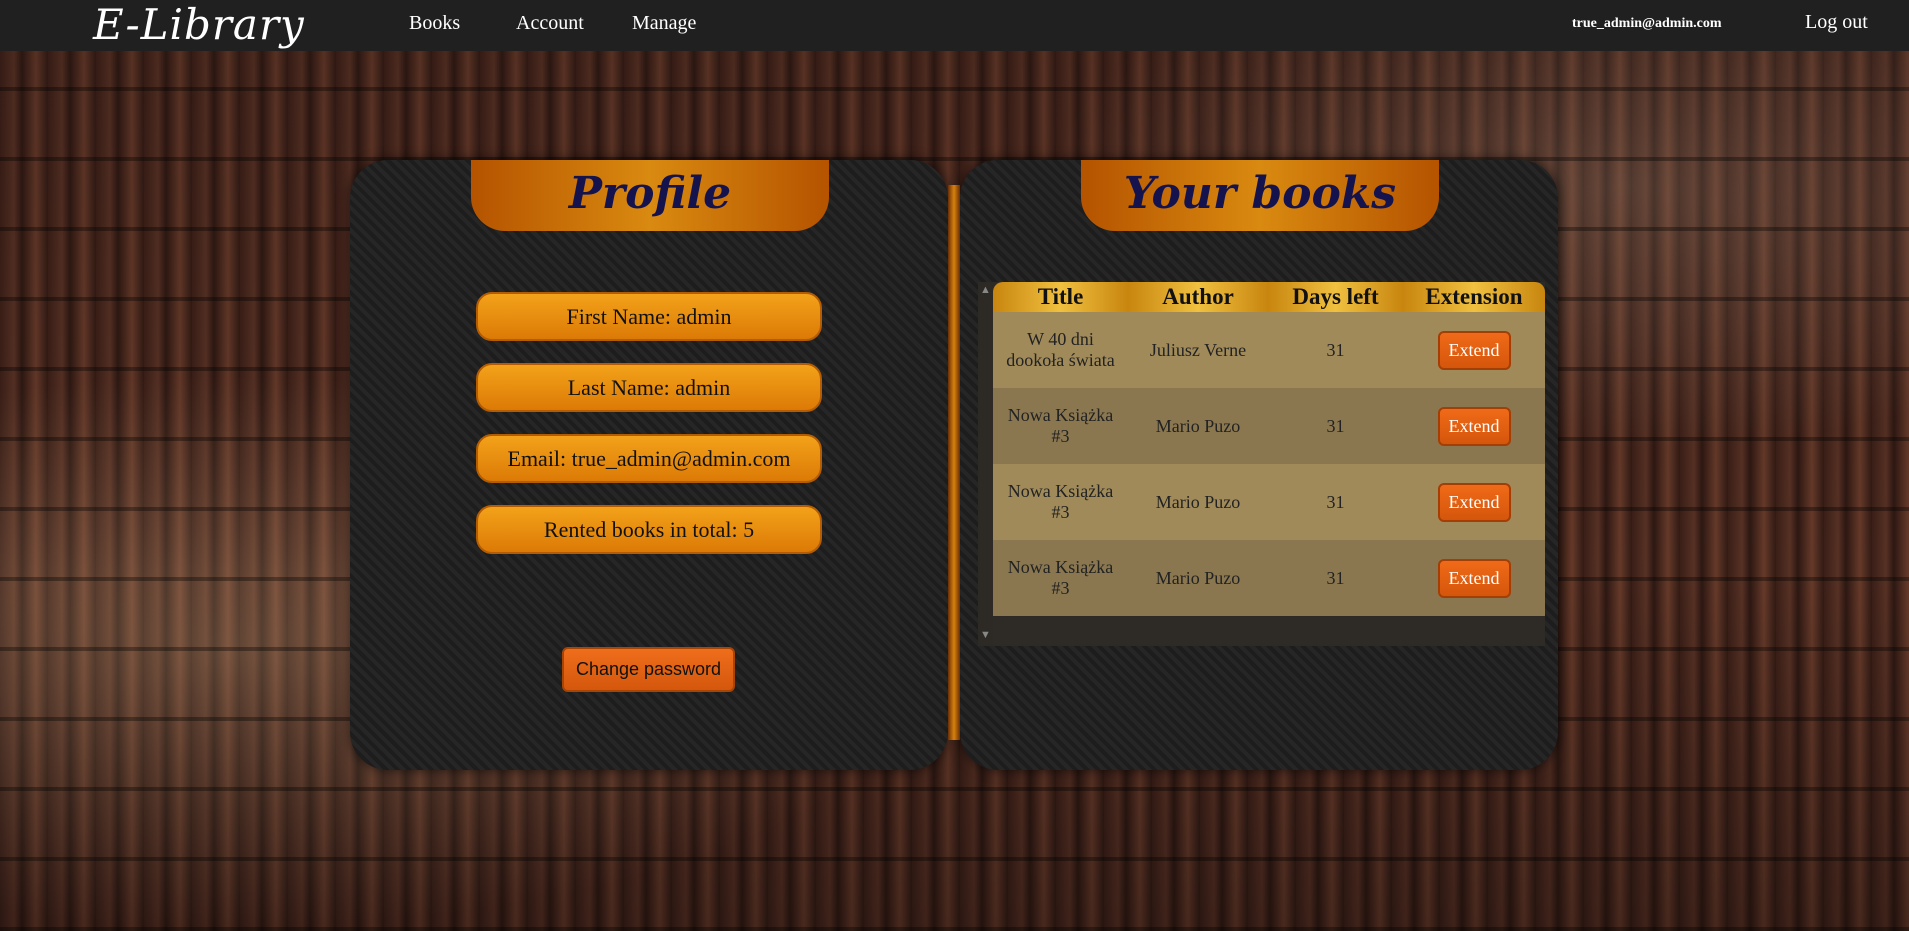  Describe the element at coordinates (649, 529) in the screenshot. I see `rented-total-field: Rented books in total: 5` at that location.